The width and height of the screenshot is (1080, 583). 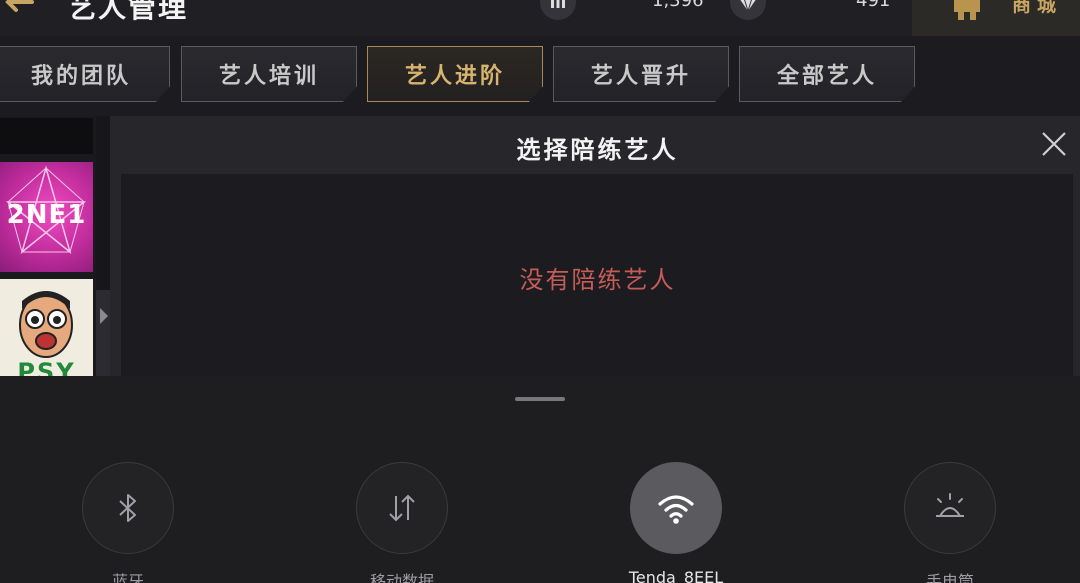 I want to click on bluetooth-toggle, so click(x=128, y=508).